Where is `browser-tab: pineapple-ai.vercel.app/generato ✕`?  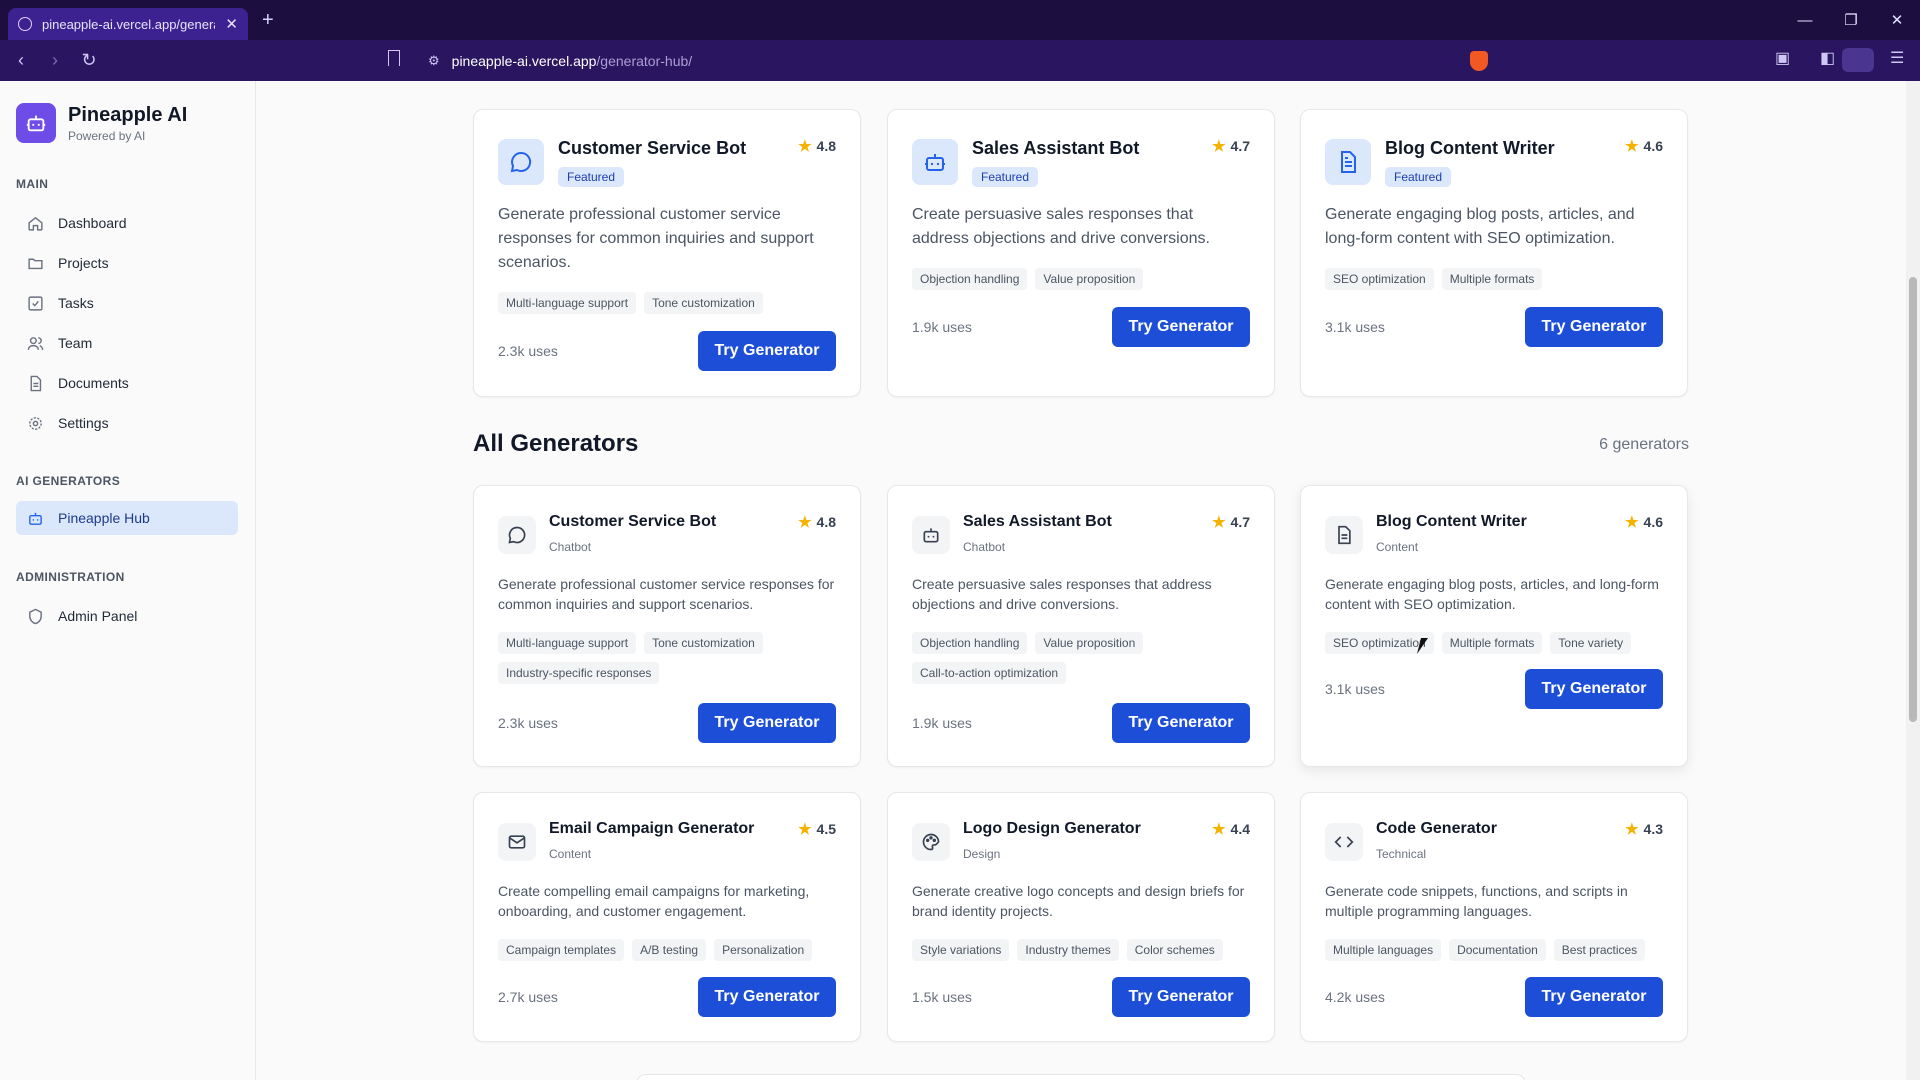 browser-tab: pineapple-ai.vercel.app/generato ✕ is located at coordinates (128, 24).